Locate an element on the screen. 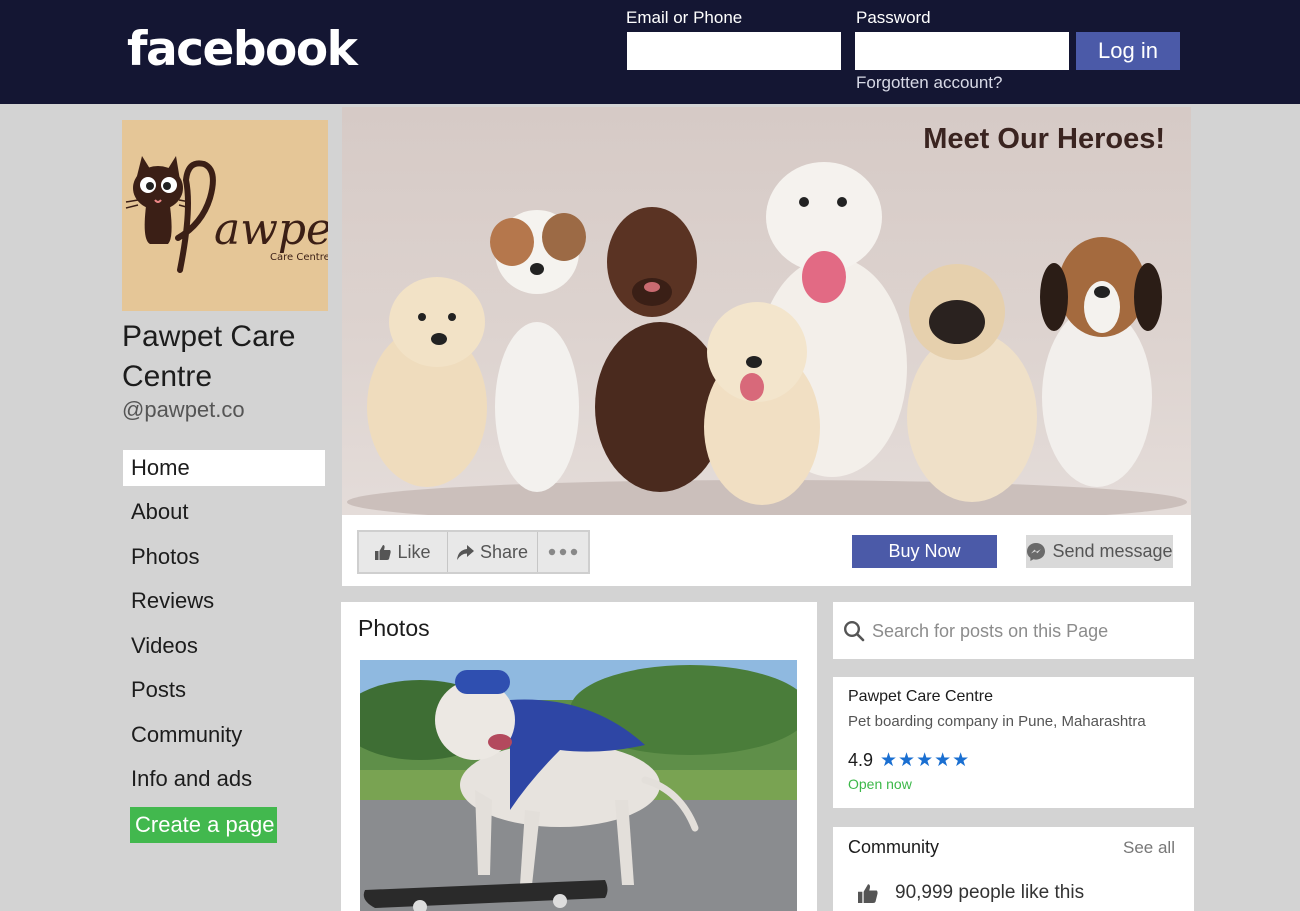 This screenshot has height=911, width=1300. nav-posts: Posts is located at coordinates (224, 690).